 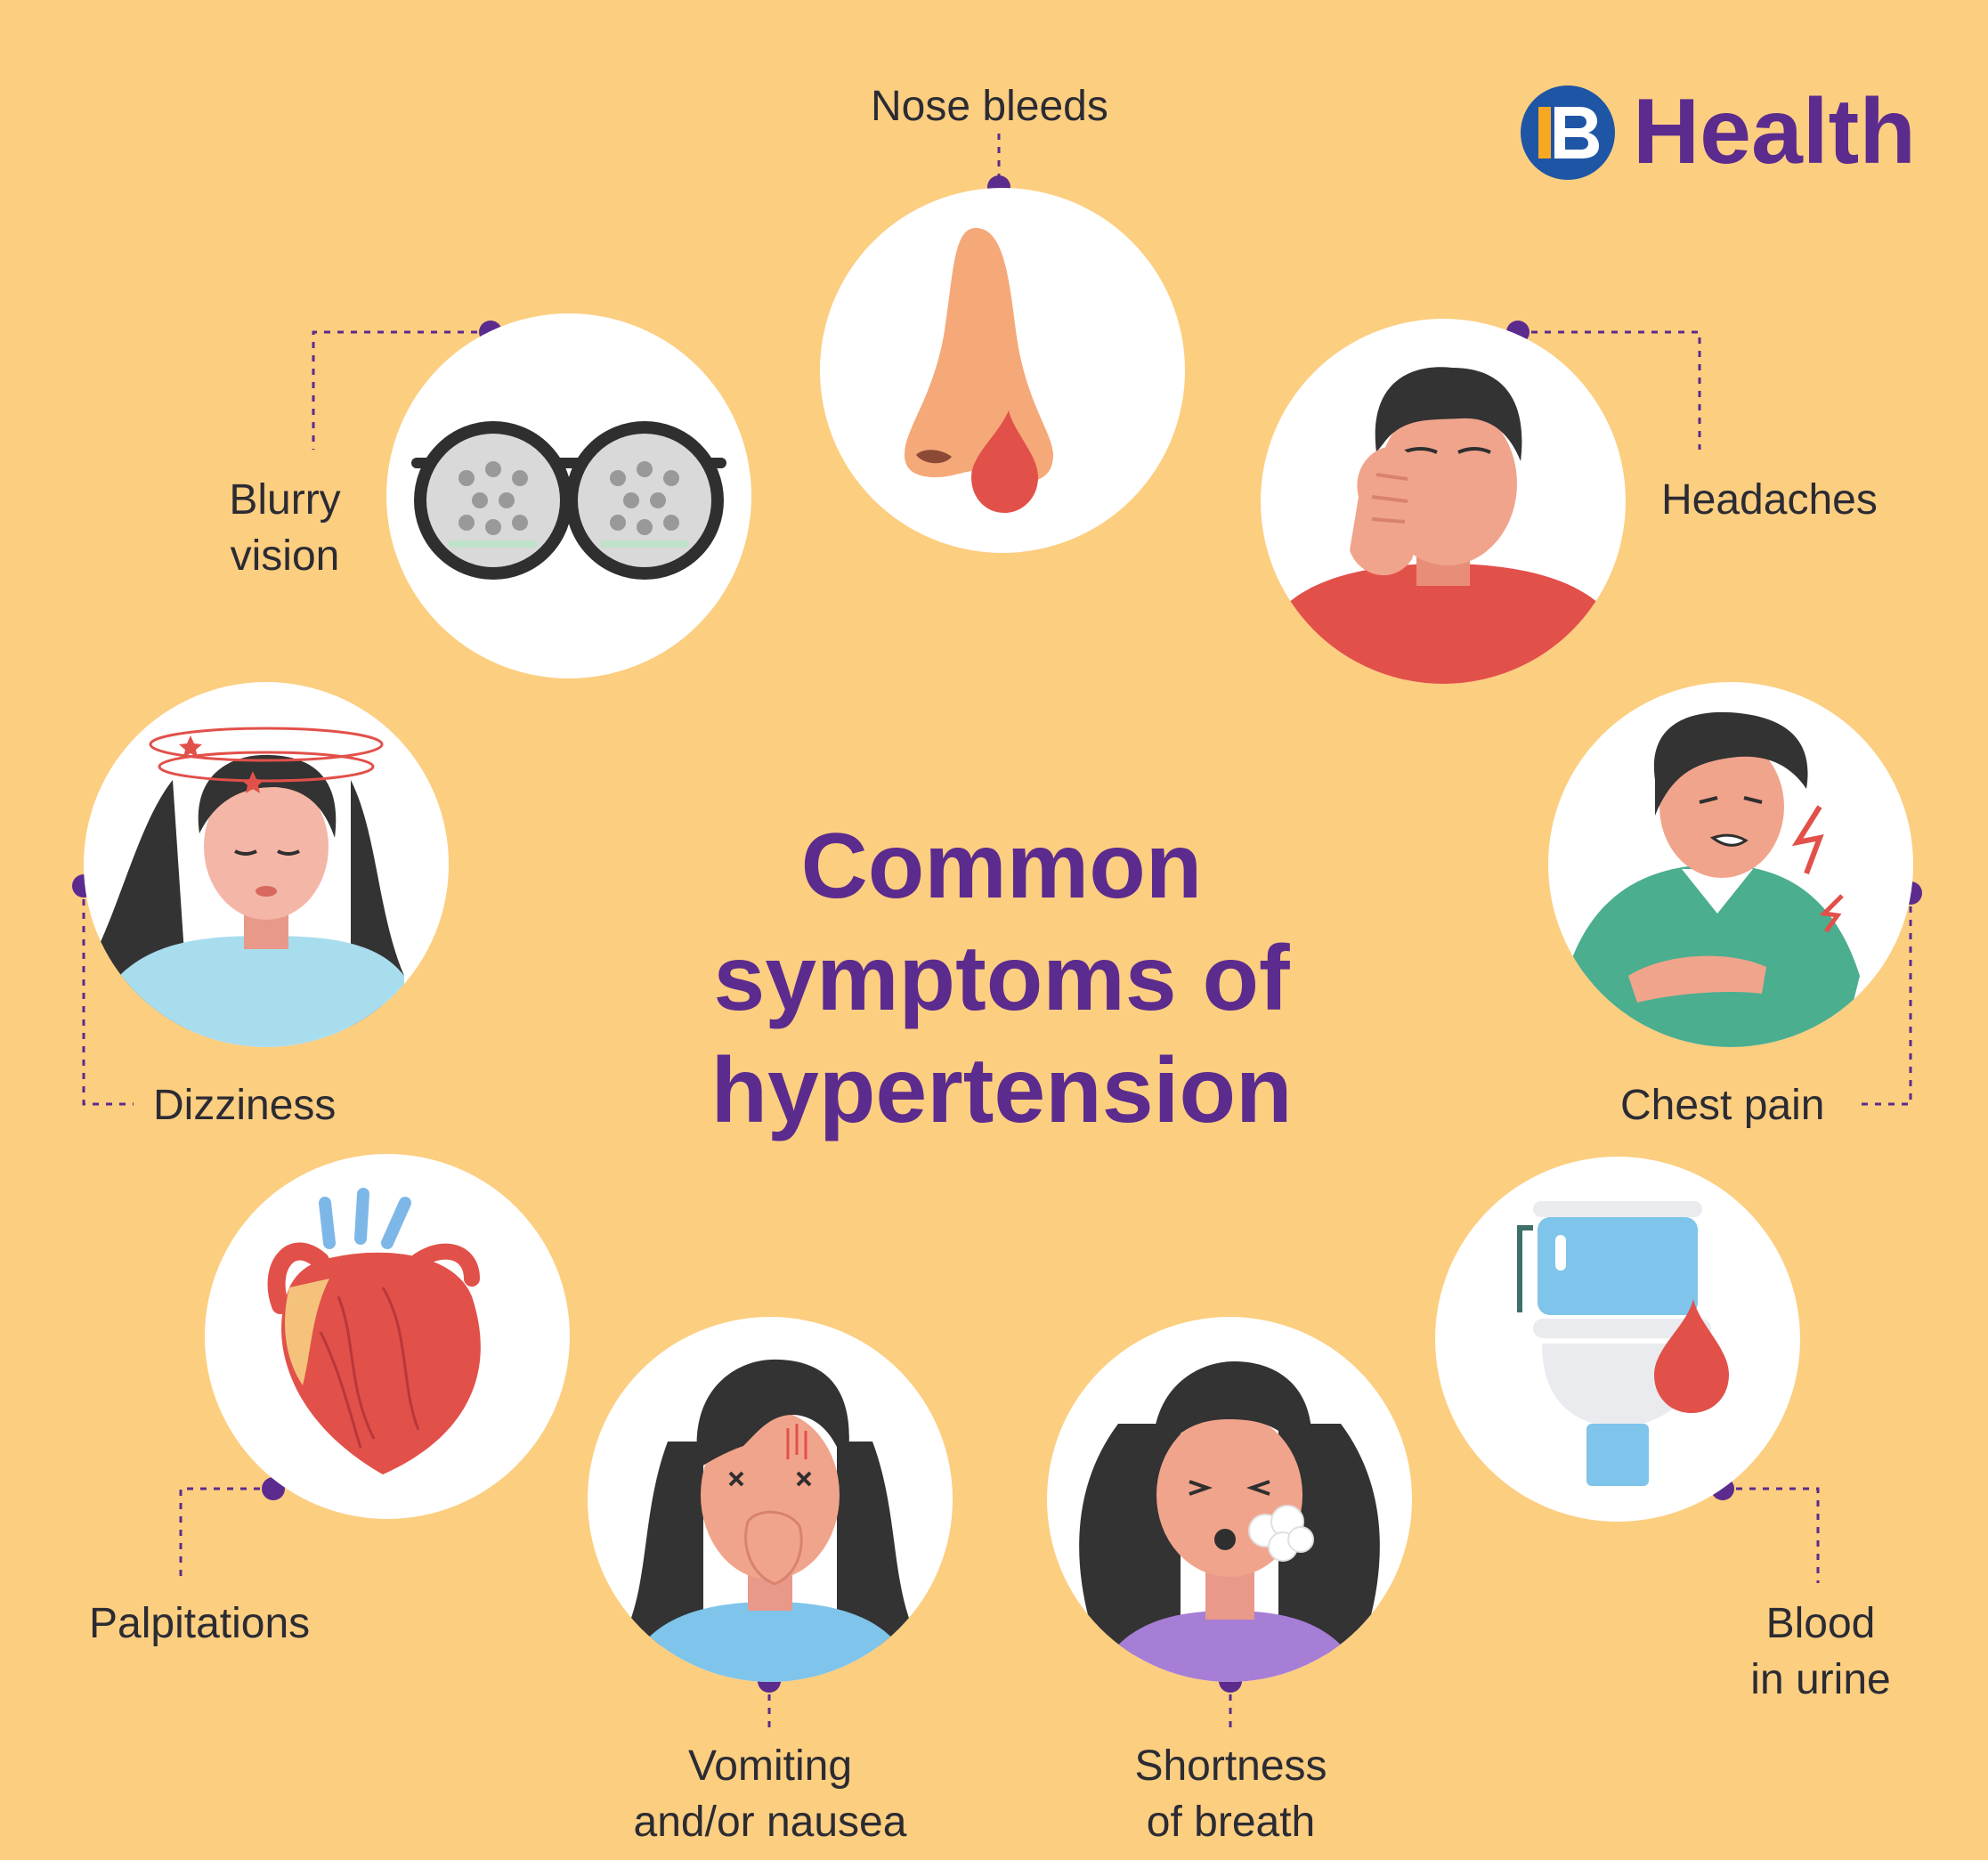 I want to click on page-title: Common symptoms of hypertension, so click(x=1001, y=978).